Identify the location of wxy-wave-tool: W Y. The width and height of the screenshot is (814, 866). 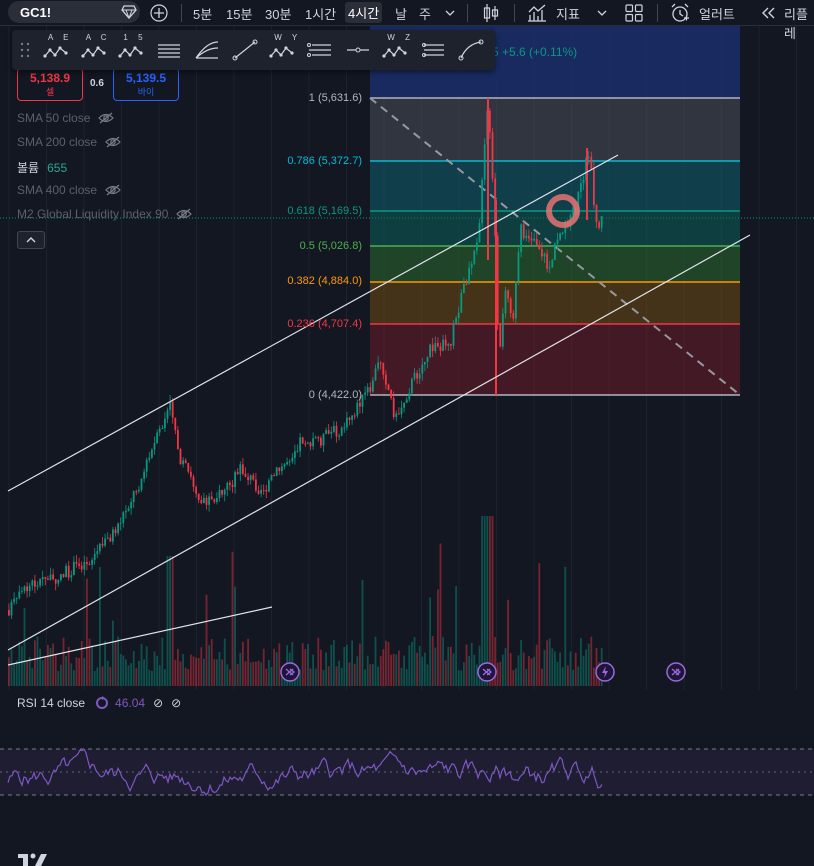
(282, 48).